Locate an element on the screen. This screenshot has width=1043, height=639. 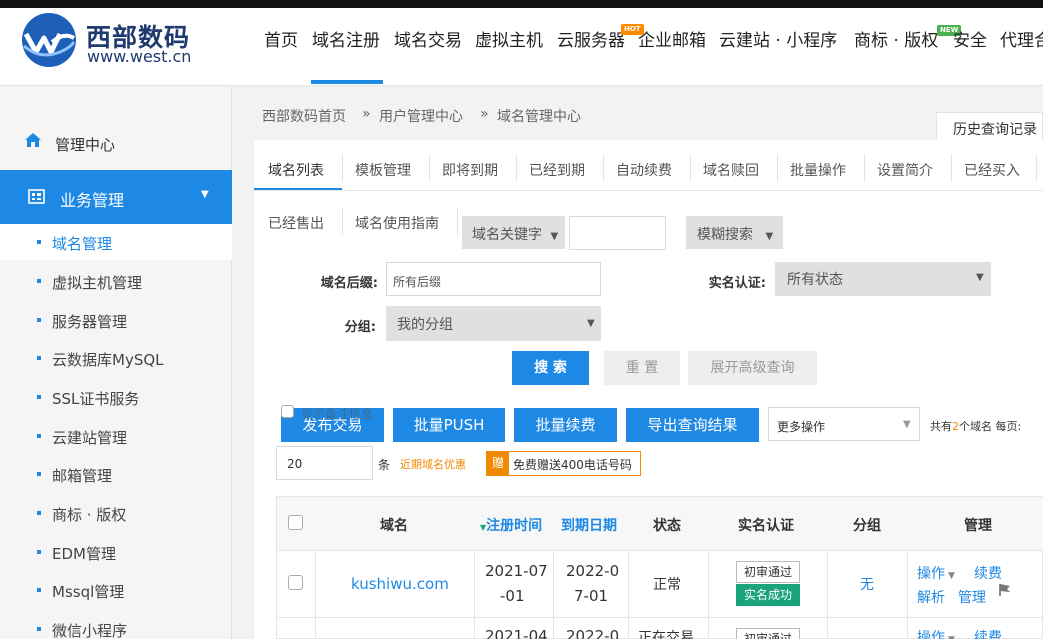
per-page-input: 20 is located at coordinates (324, 463).